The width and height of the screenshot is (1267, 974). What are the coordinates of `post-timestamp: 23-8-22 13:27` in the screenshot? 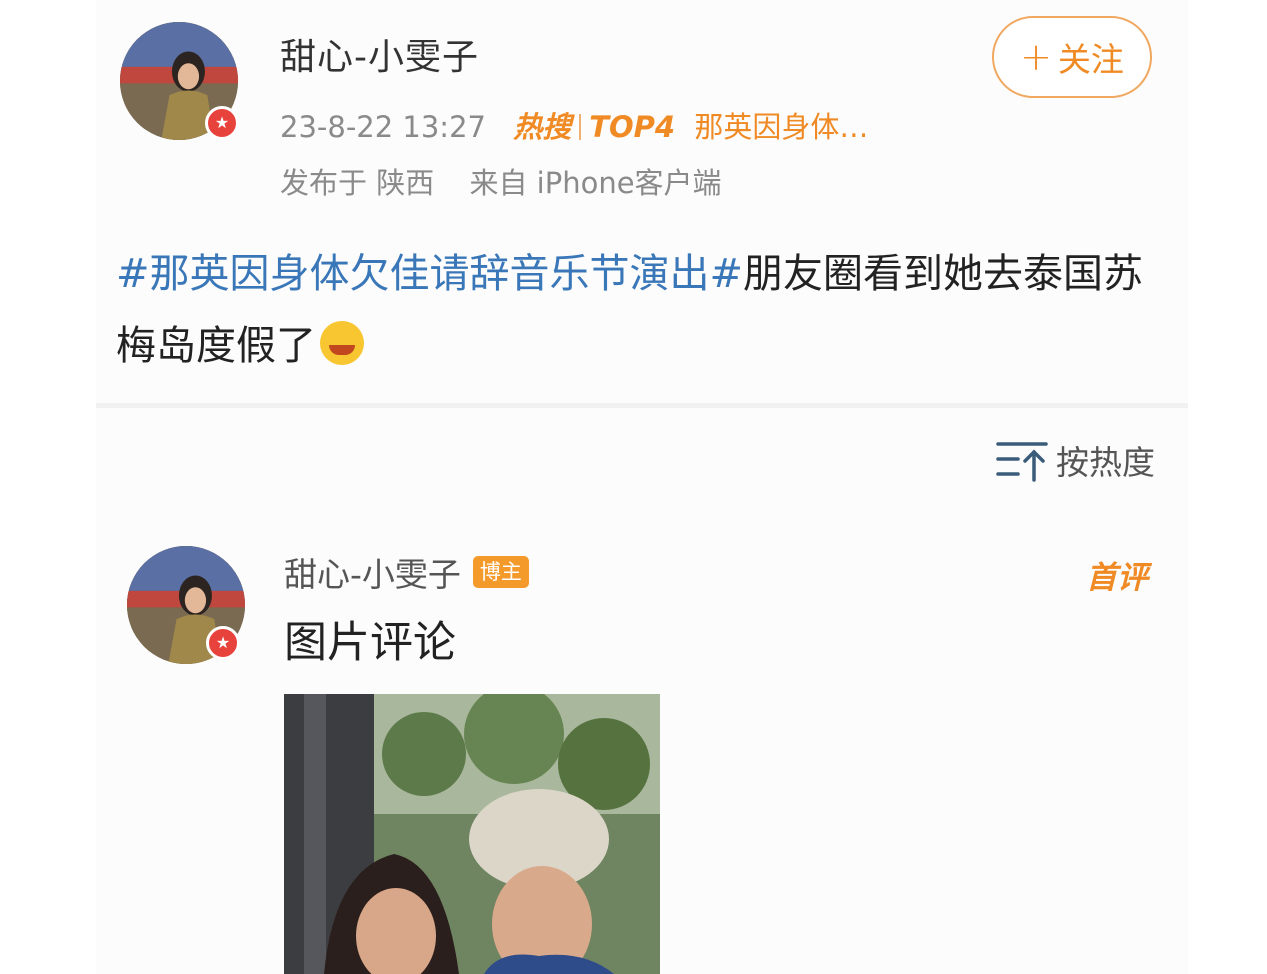 It's located at (383, 127).